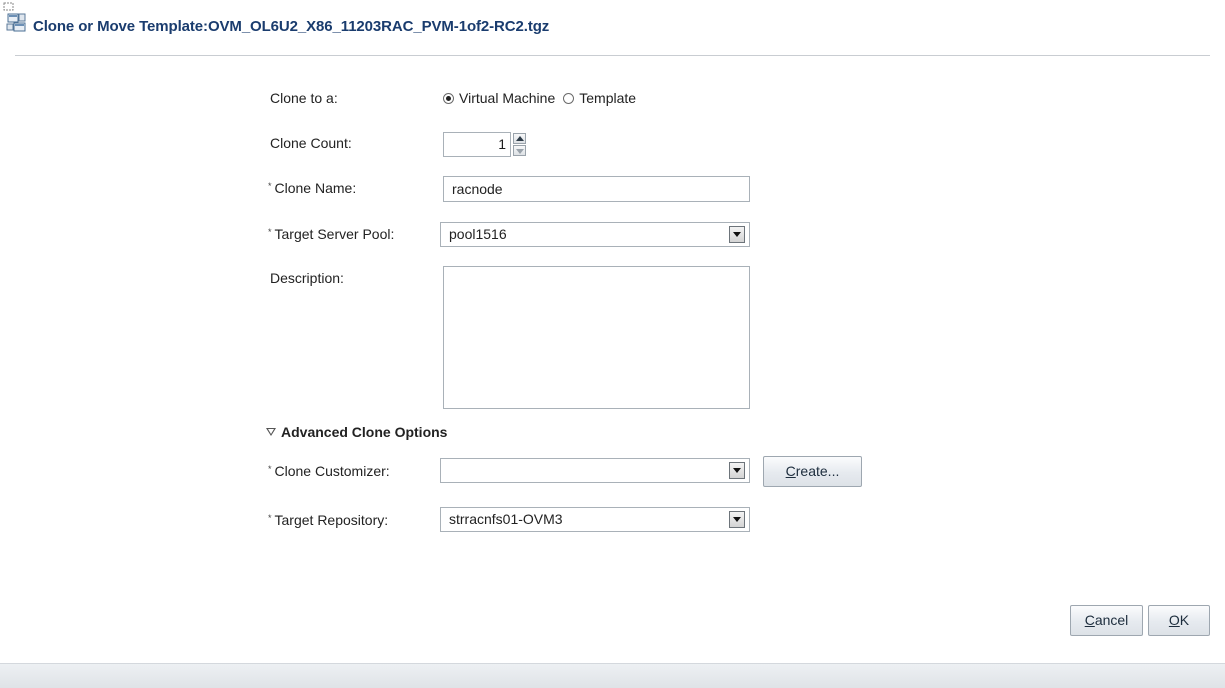 Image resolution: width=1225 pixels, height=688 pixels. I want to click on ok-button-mnemonic: O, so click(1174, 620).